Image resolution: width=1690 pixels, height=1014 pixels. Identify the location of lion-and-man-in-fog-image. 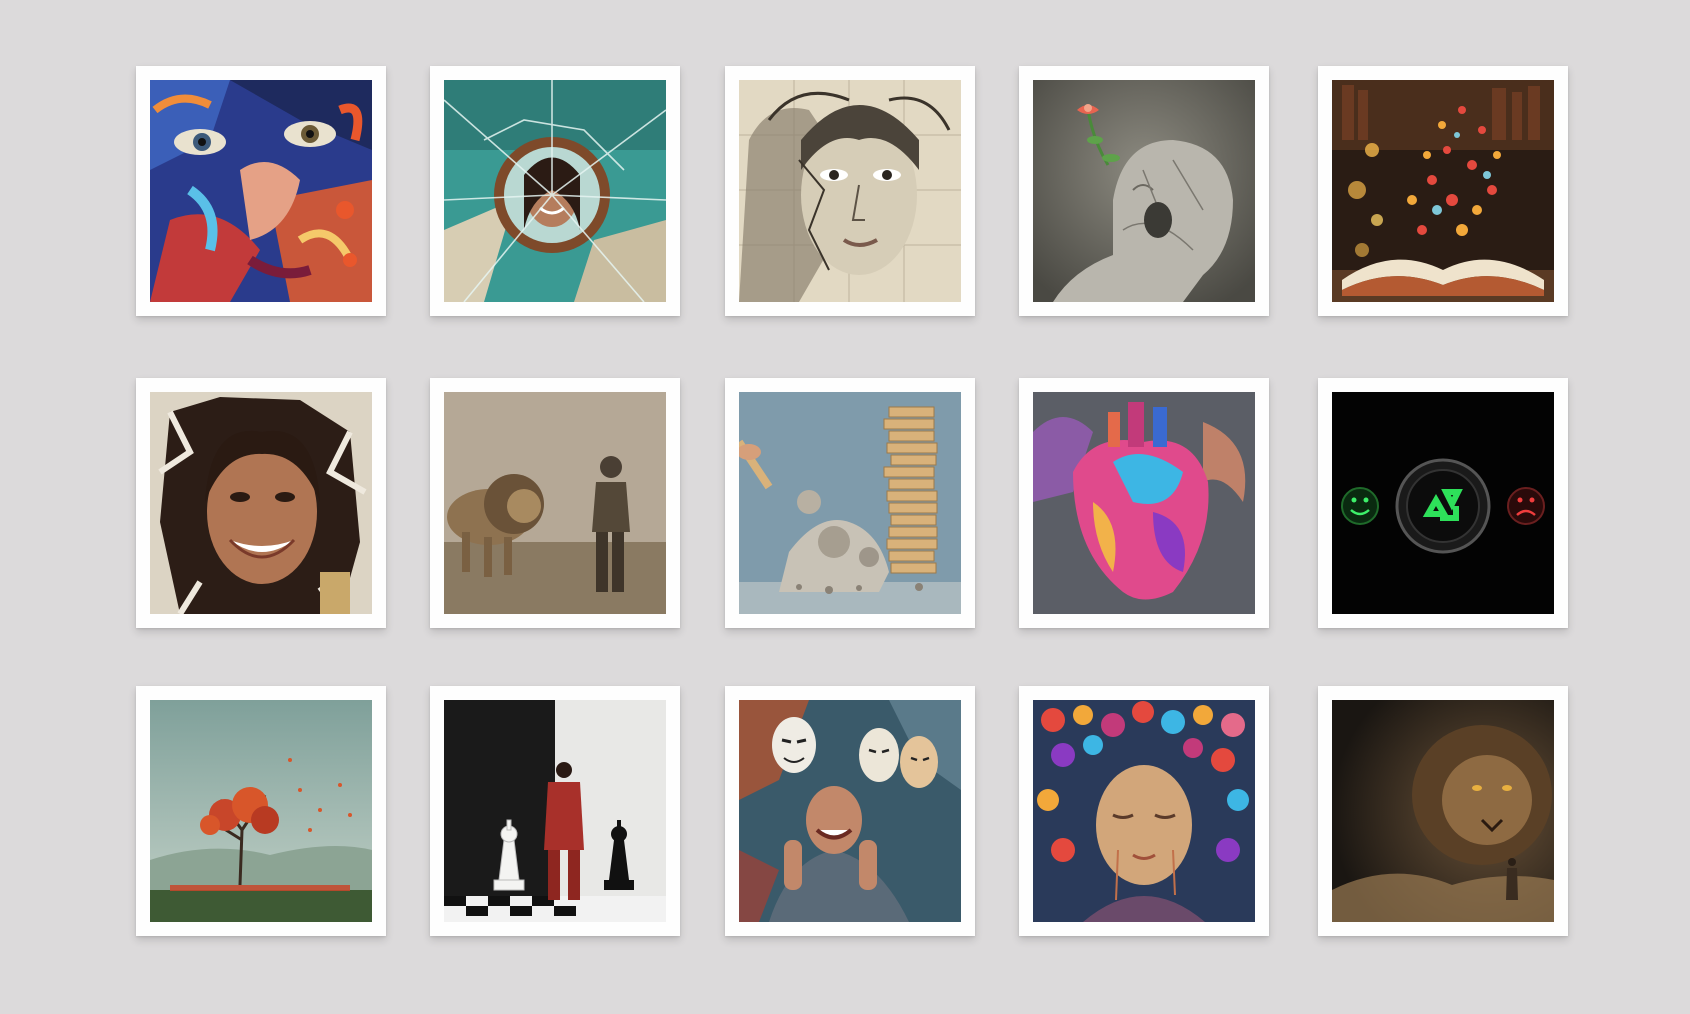
(555, 503).